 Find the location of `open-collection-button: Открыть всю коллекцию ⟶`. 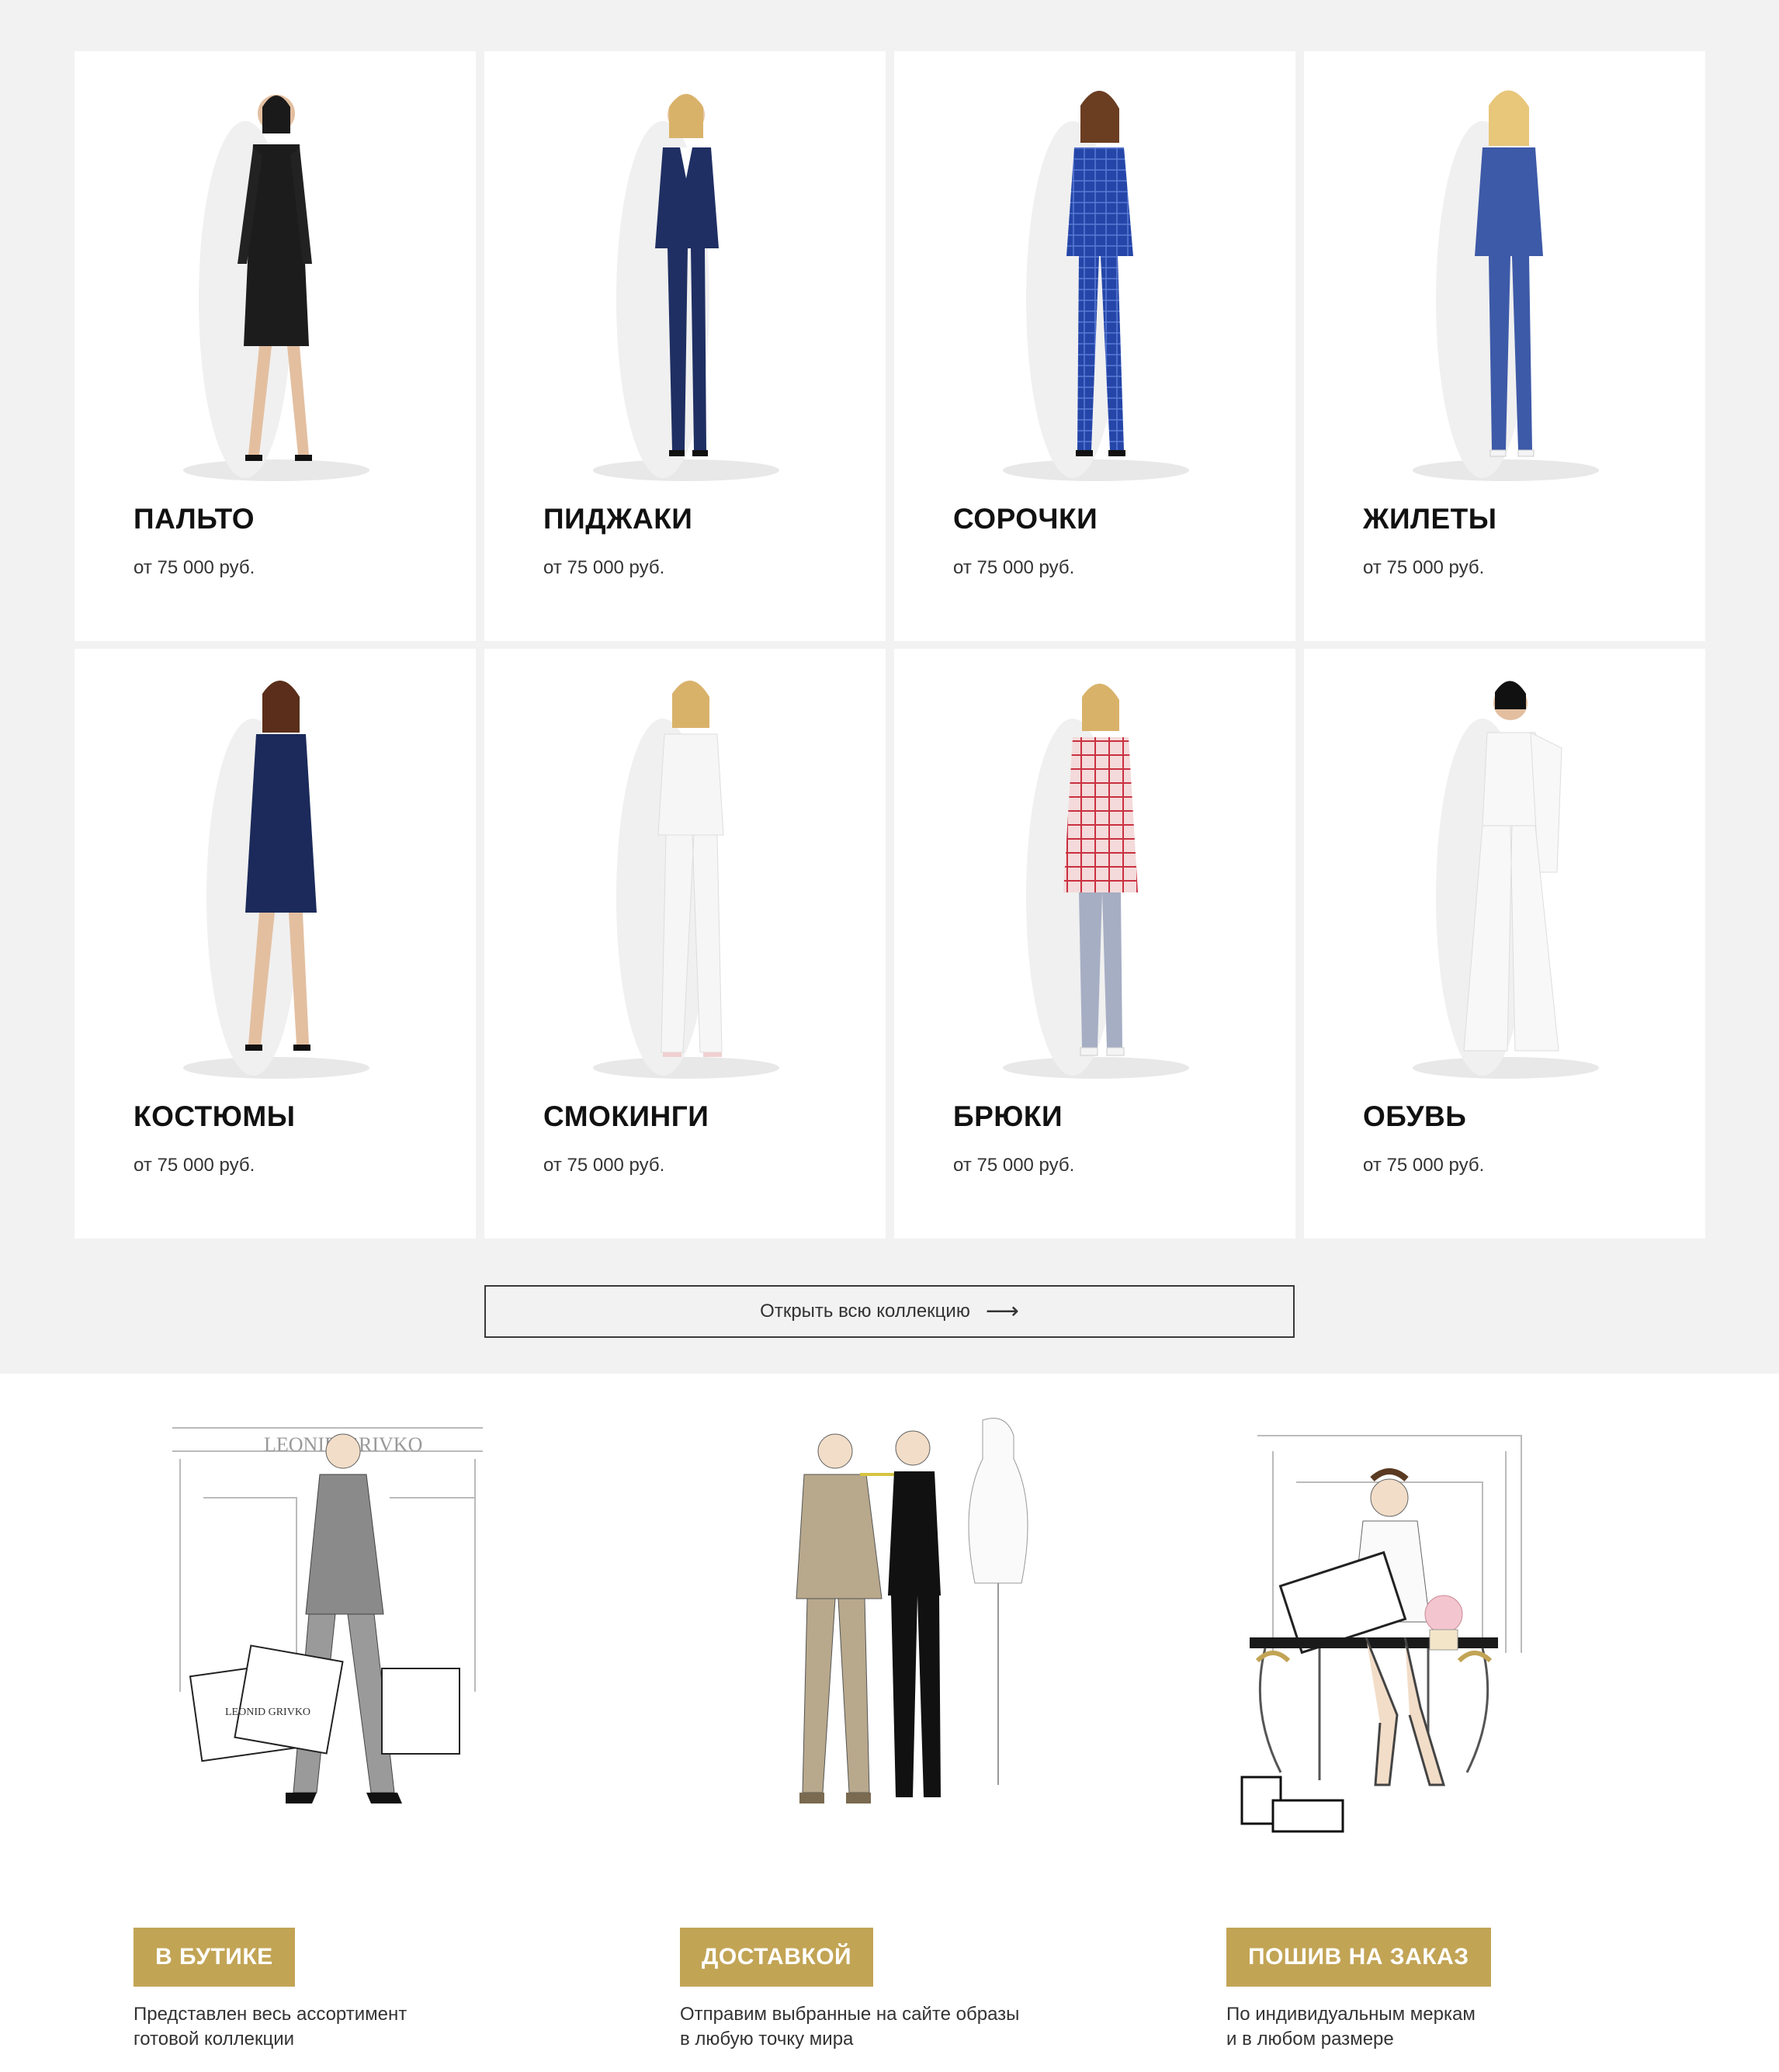

open-collection-button: Открыть всю коллекцию ⟶ is located at coordinates (889, 1311).